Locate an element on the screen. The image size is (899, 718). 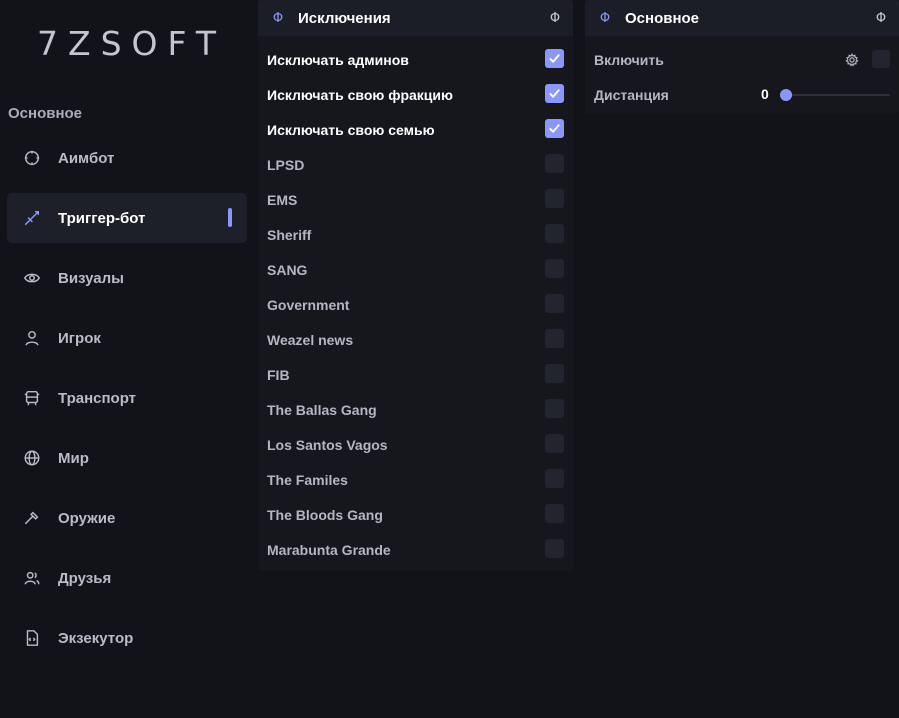
enable-row: Включить is located at coordinates (742, 59).